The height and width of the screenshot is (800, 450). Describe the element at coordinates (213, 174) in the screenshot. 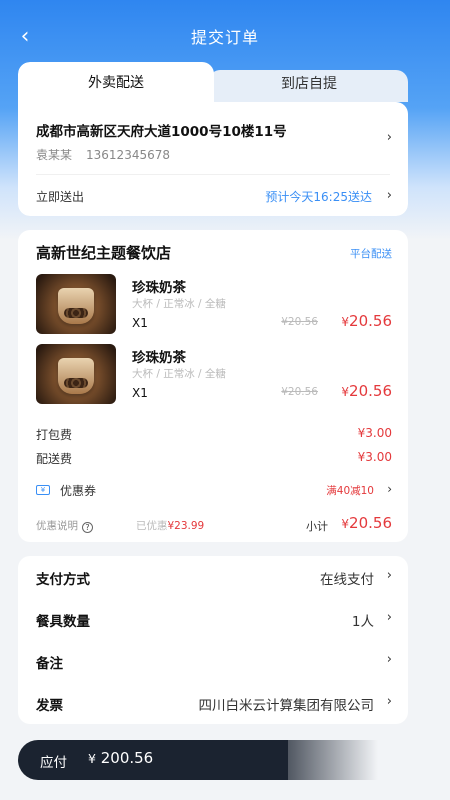

I see `divider` at that location.